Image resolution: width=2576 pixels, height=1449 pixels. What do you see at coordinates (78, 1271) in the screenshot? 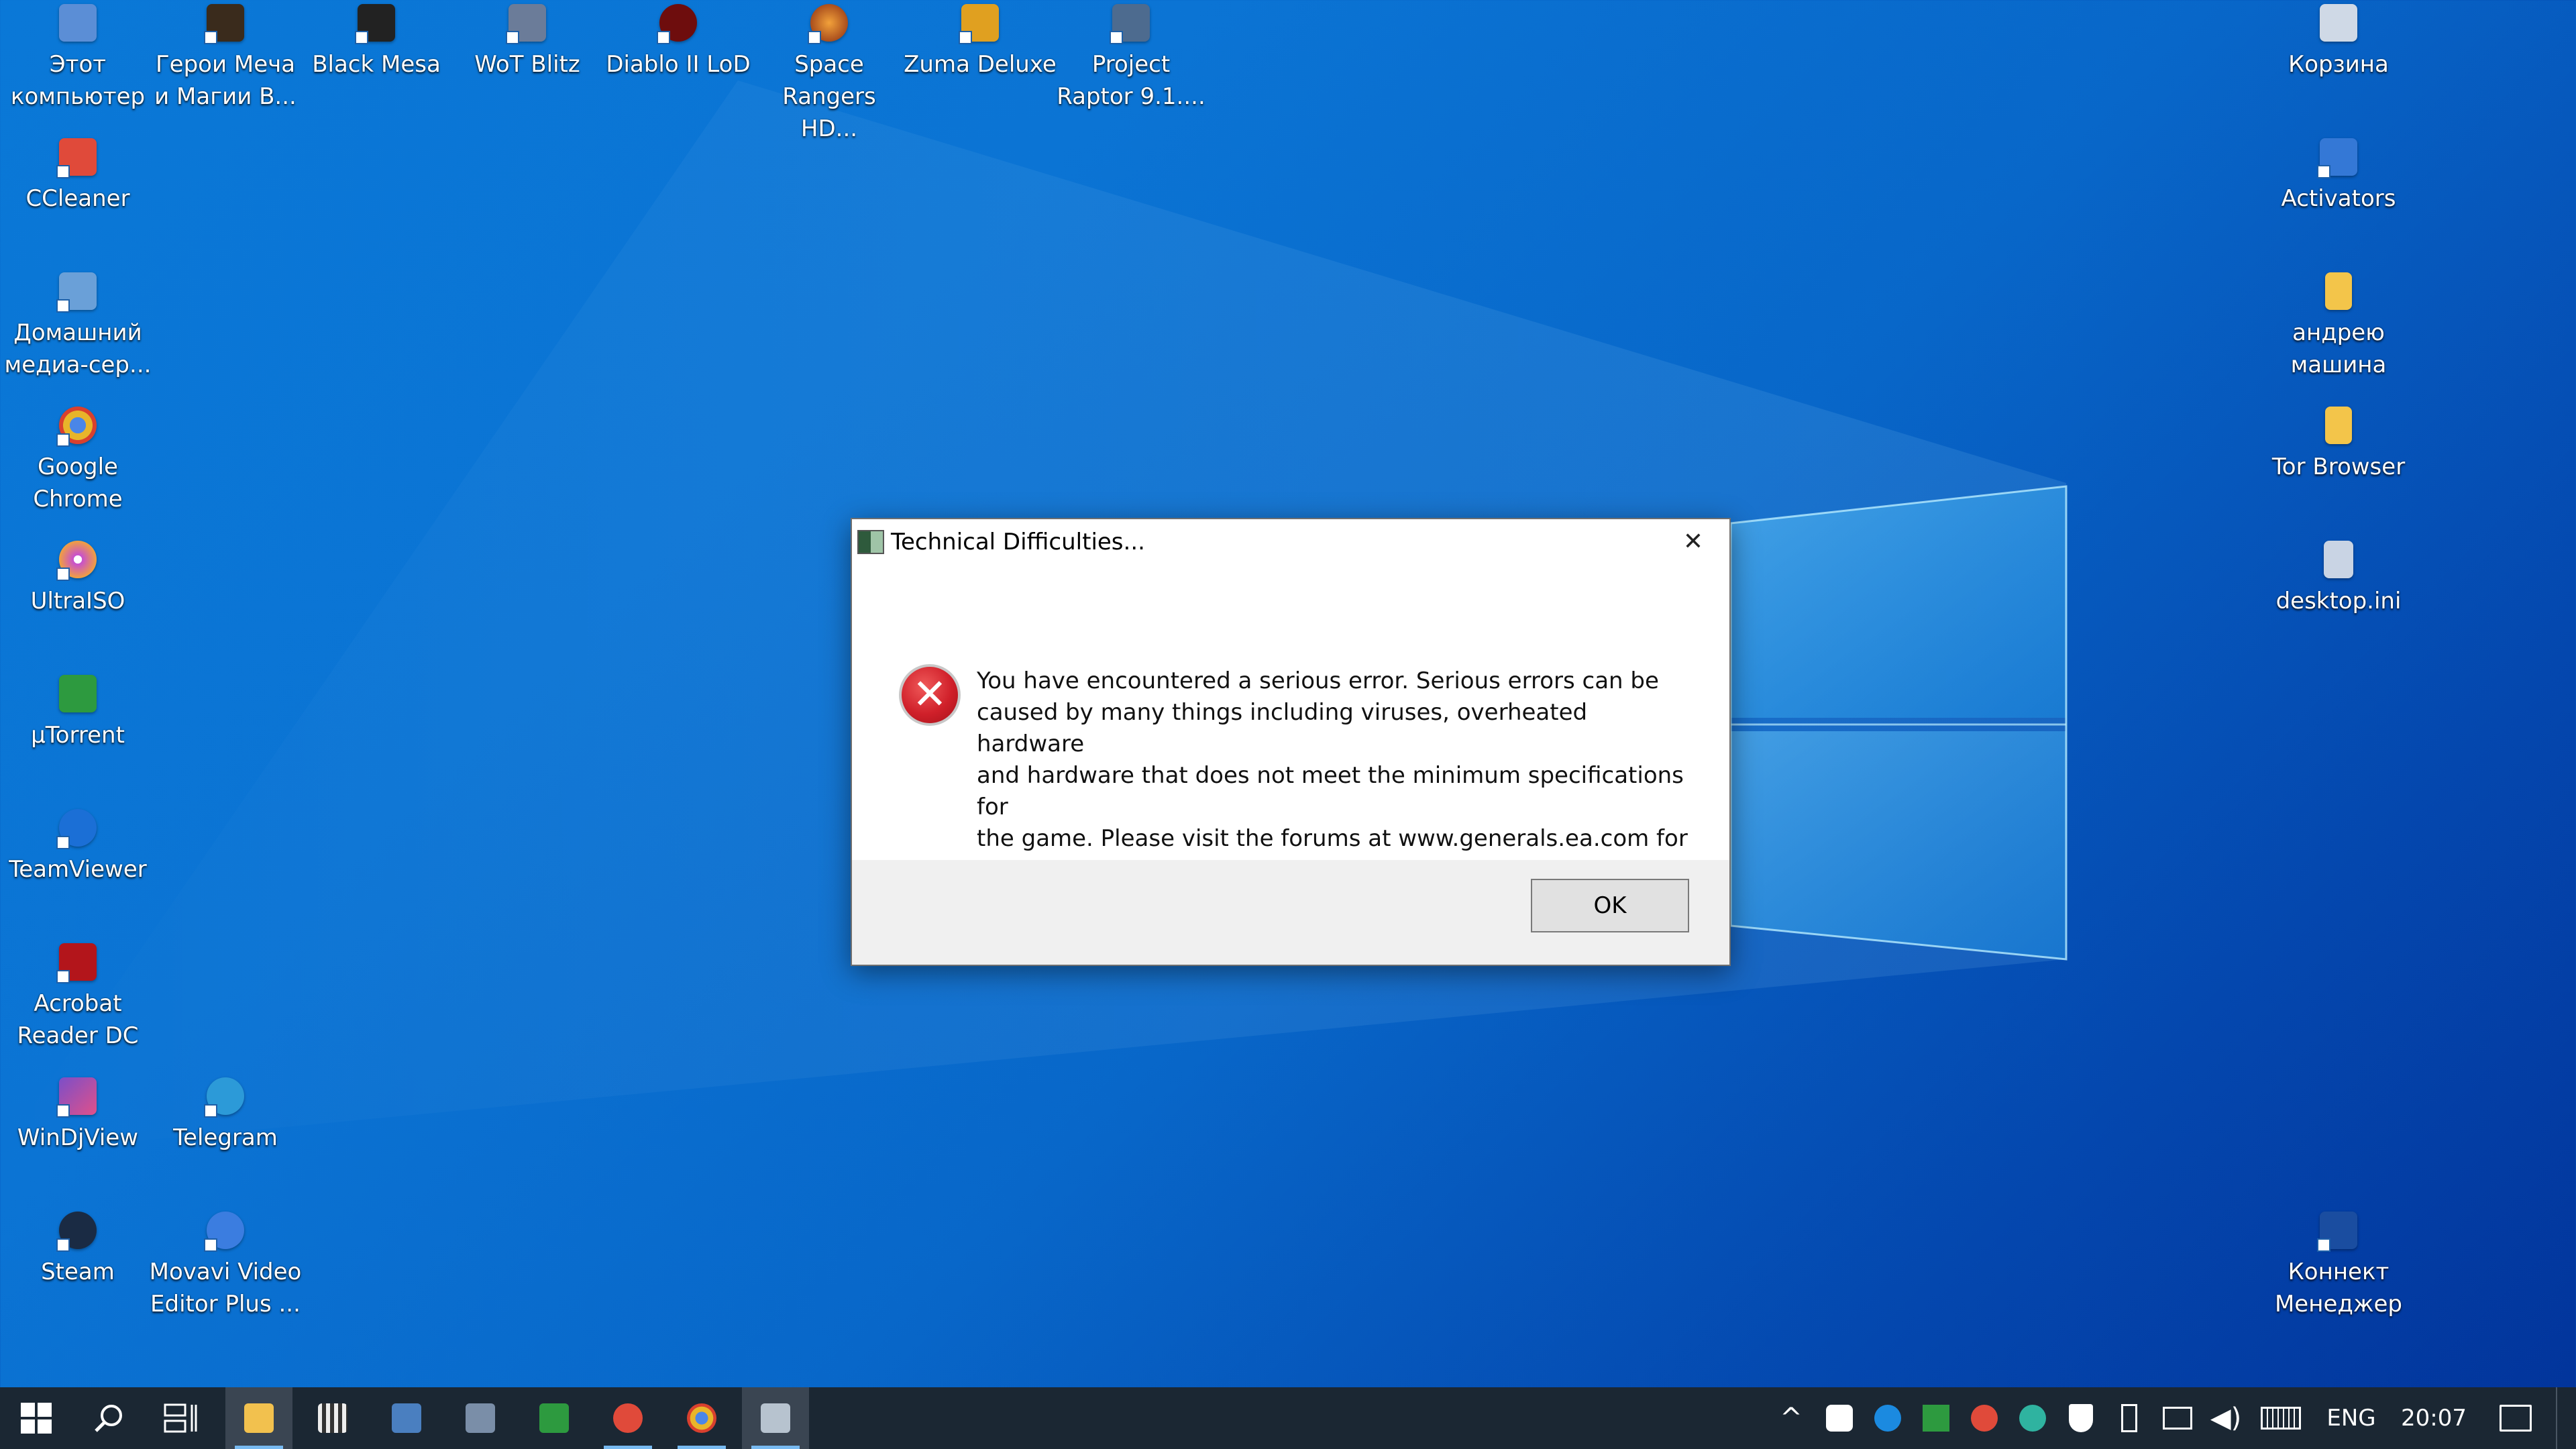
I see `desktop-icon-label: Steam` at bounding box center [78, 1271].